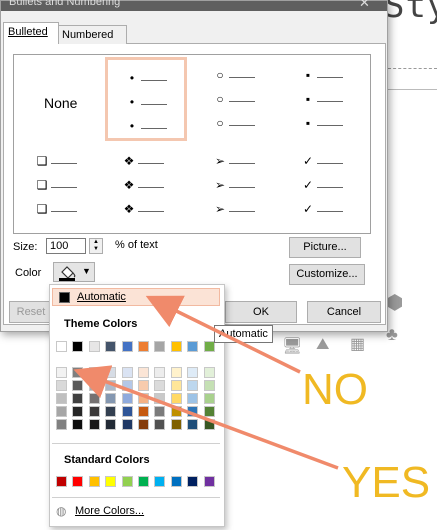  What do you see at coordinates (335, 389) in the screenshot?
I see `no-annotation: NO` at bounding box center [335, 389].